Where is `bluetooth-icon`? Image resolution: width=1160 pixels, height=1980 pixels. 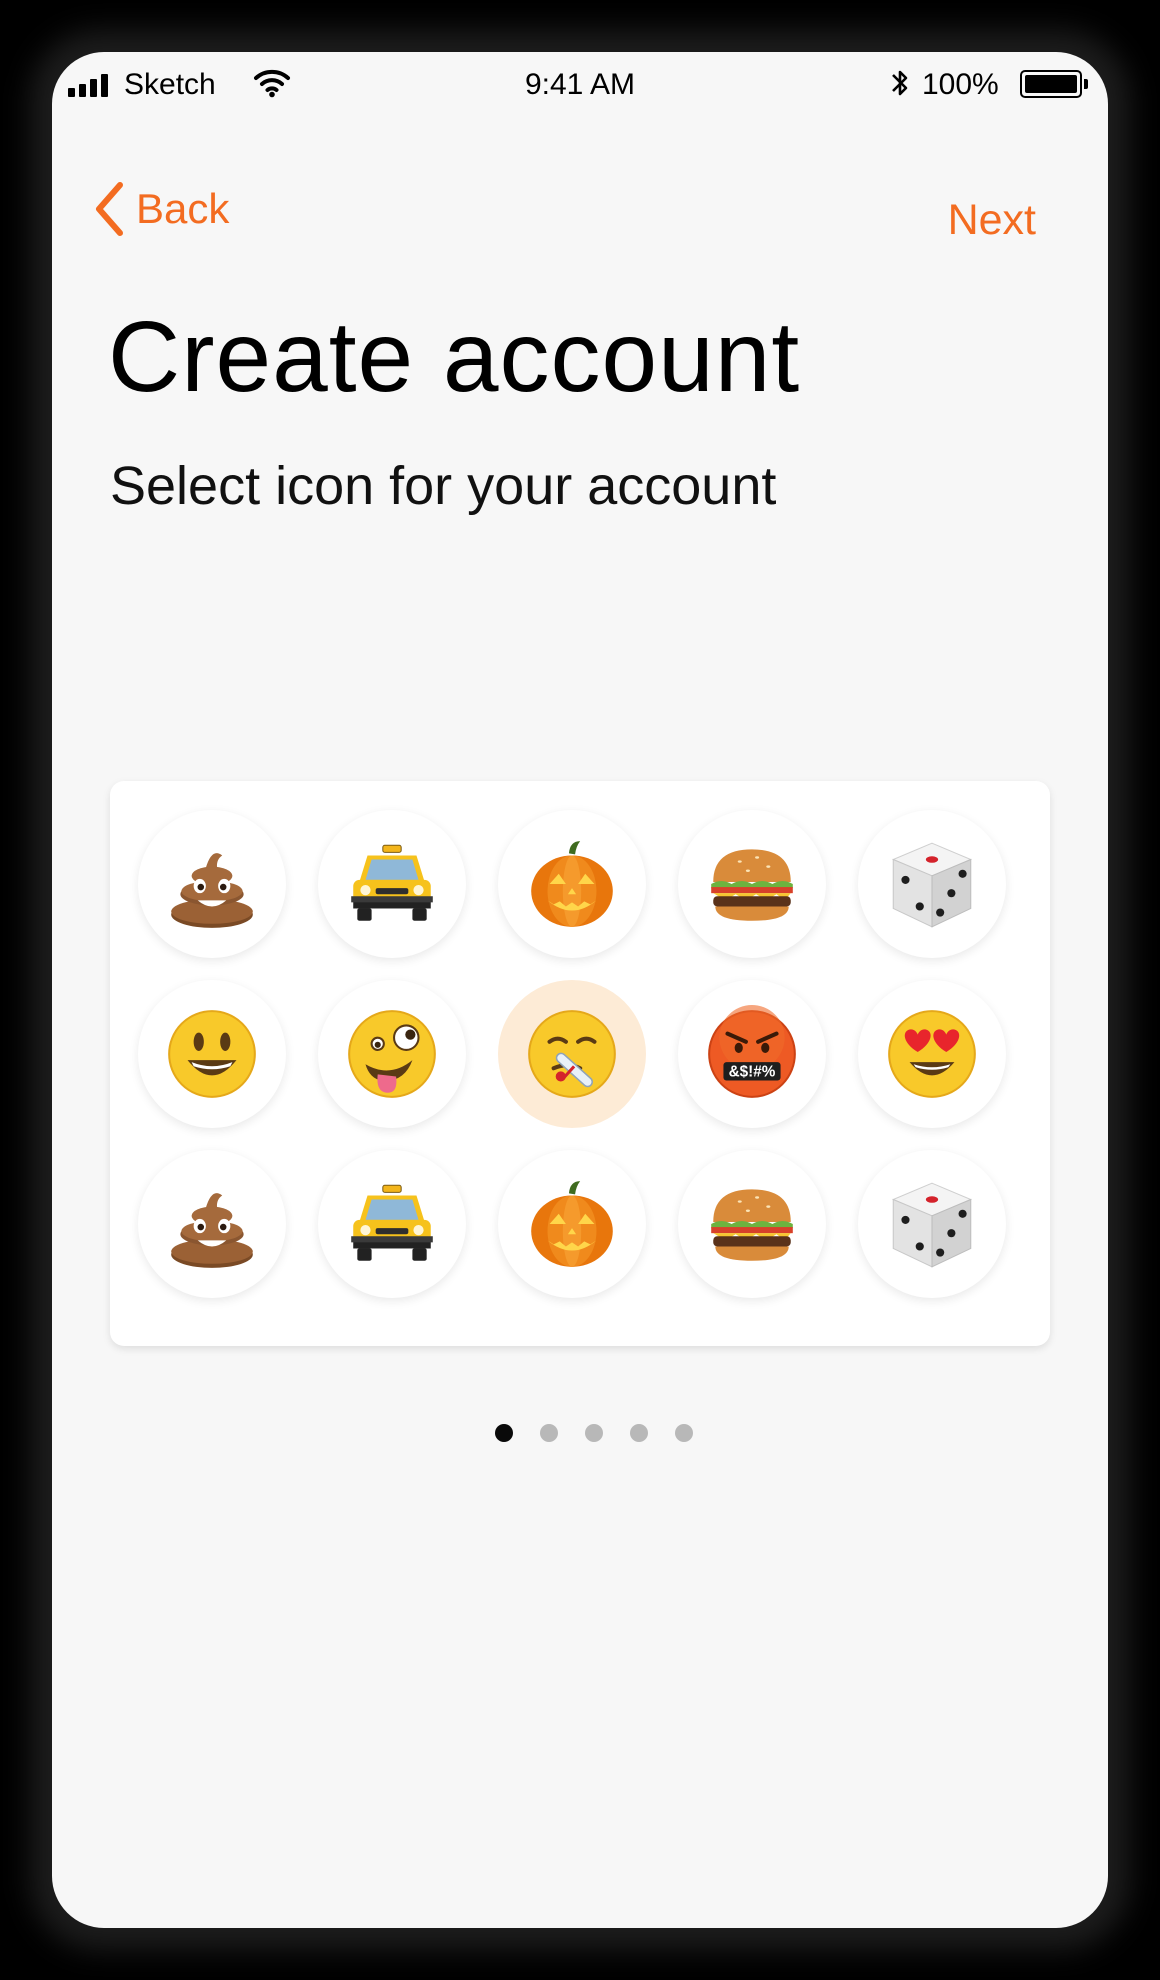
bluetooth-icon is located at coordinates (900, 83).